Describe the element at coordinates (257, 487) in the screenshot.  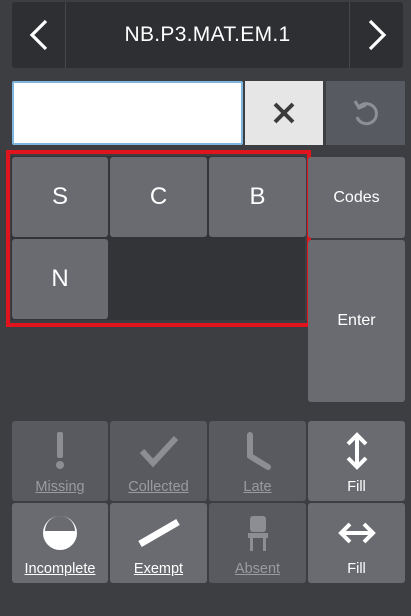
I see `late-label: Late` at that location.